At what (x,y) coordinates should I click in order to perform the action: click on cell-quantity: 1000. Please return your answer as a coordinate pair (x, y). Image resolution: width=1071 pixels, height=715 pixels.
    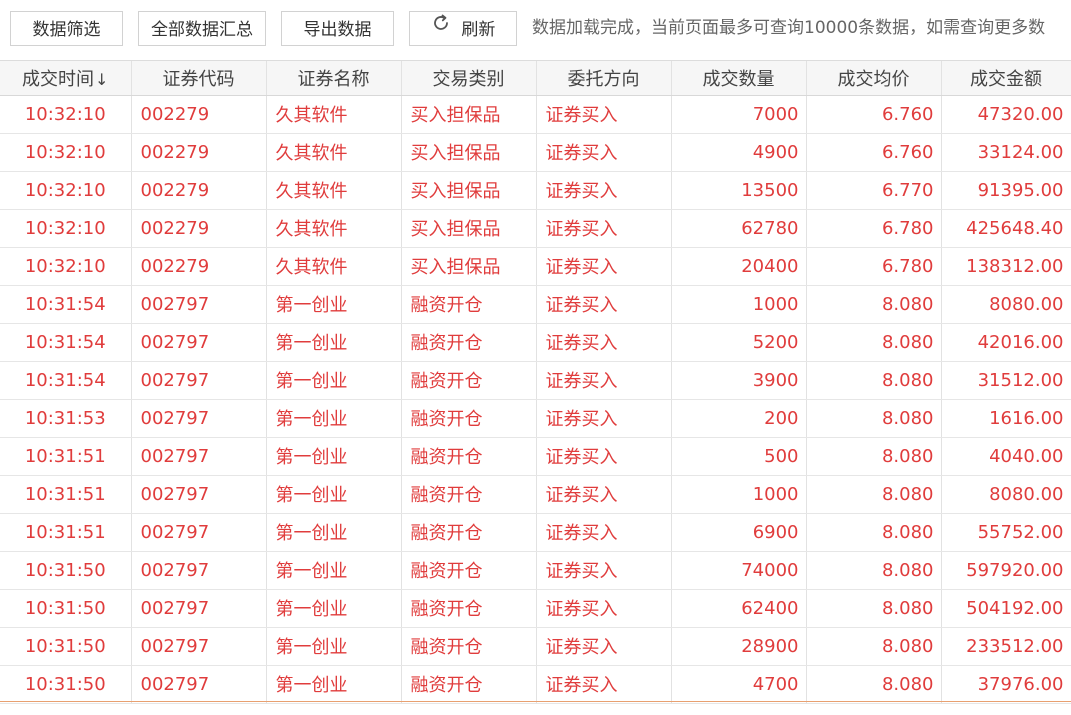
    Looking at the image, I should click on (739, 494).